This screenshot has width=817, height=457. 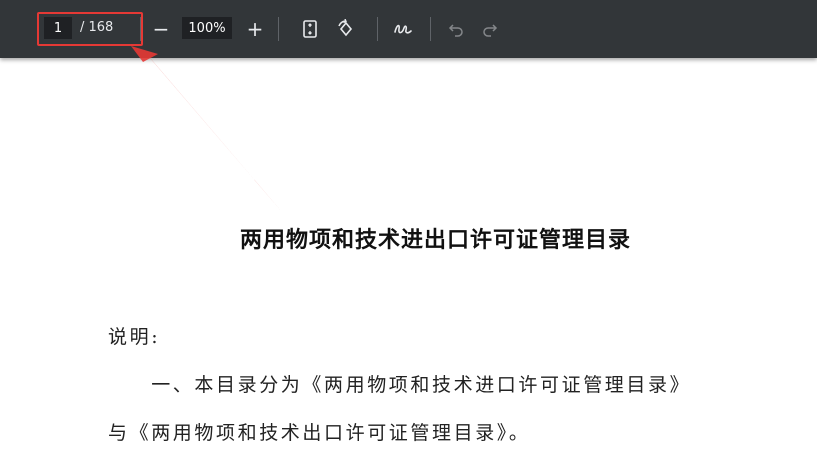 I want to click on fit-page-button, so click(x=310, y=29).